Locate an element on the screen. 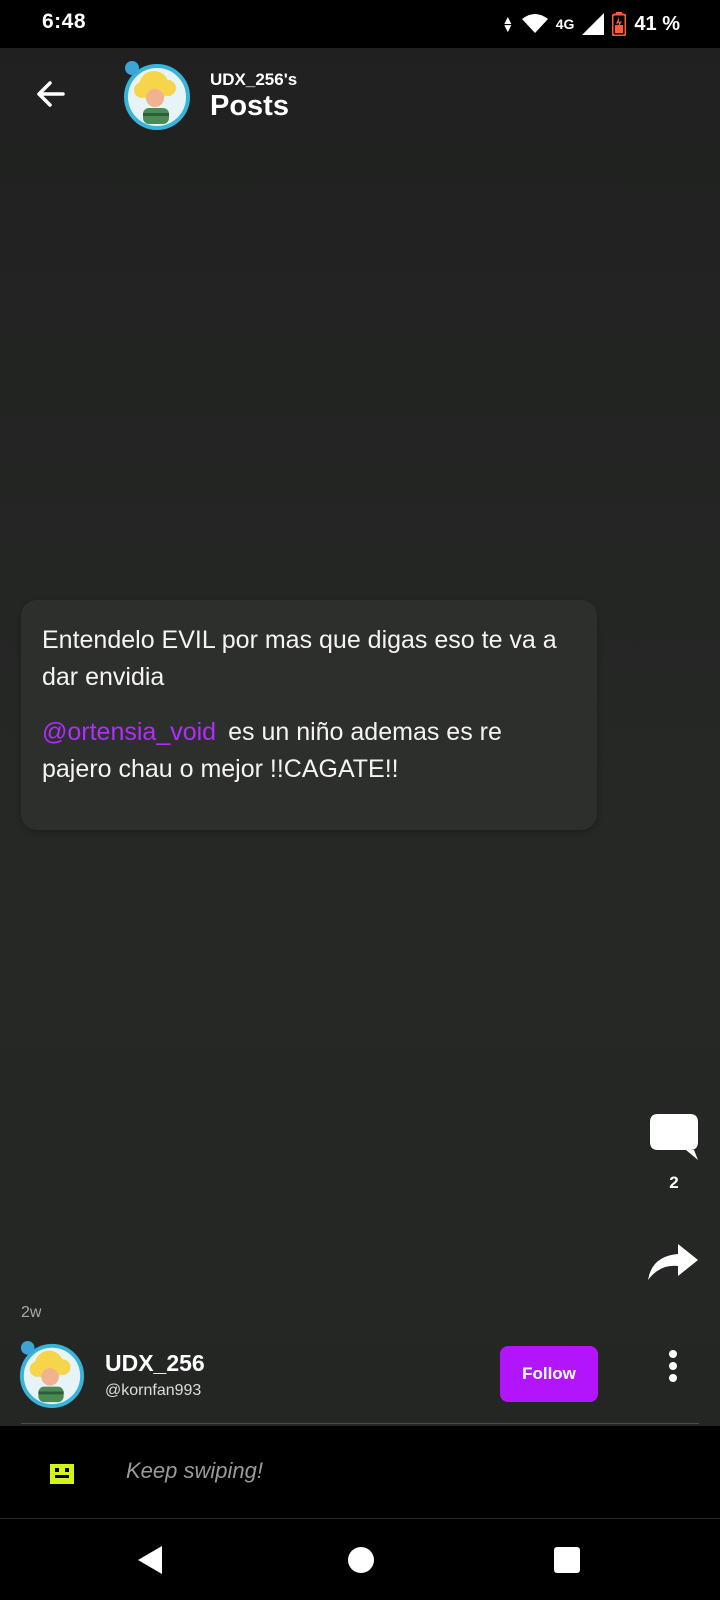  nav-back-icon is located at coordinates (151, 1560).